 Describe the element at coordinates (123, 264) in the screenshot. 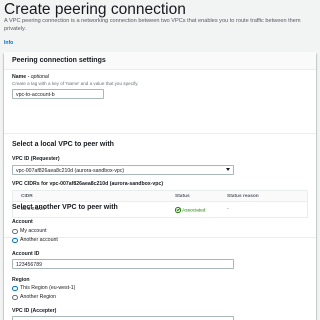

I see `account-id-input: 123456789` at that location.